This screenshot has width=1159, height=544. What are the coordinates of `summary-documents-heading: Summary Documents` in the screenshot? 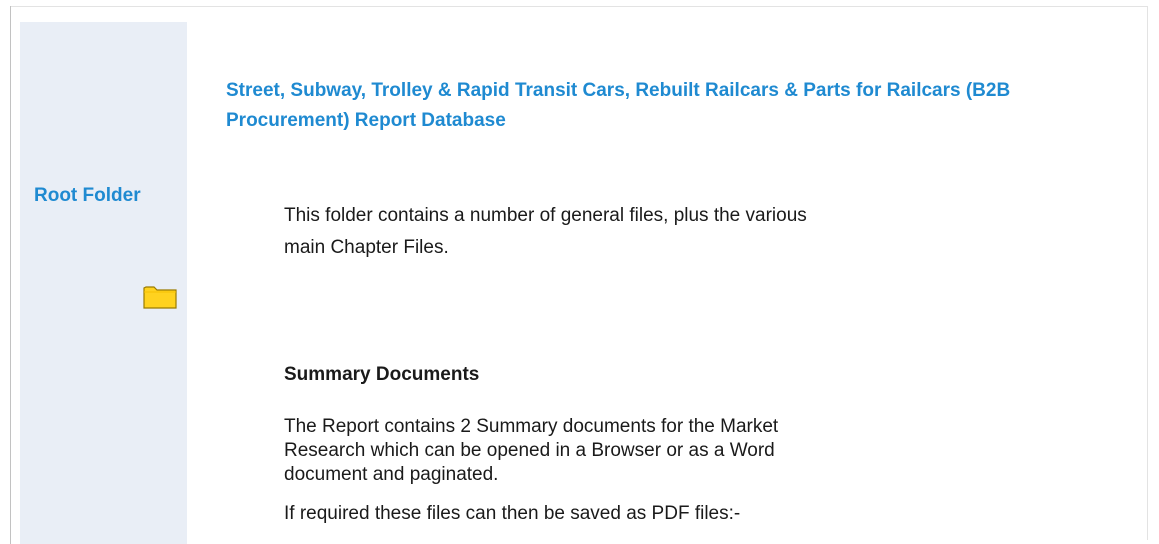 It's located at (382, 374).